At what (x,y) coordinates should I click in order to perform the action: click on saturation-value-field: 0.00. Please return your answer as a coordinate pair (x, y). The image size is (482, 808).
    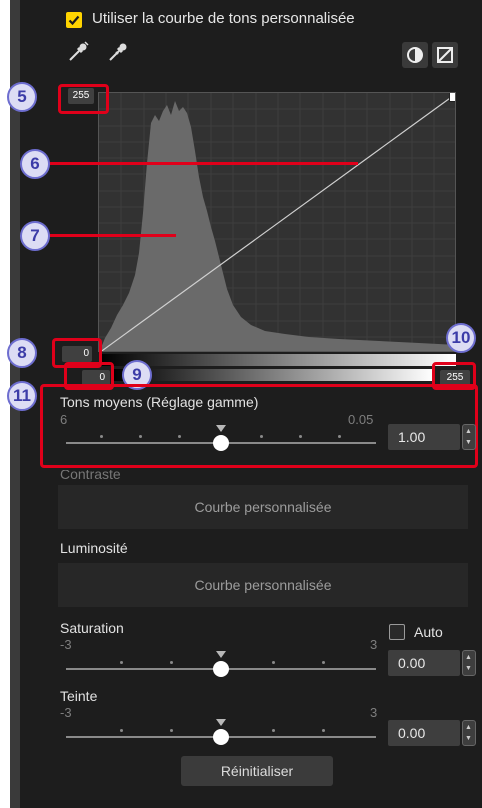
    Looking at the image, I should click on (424, 663).